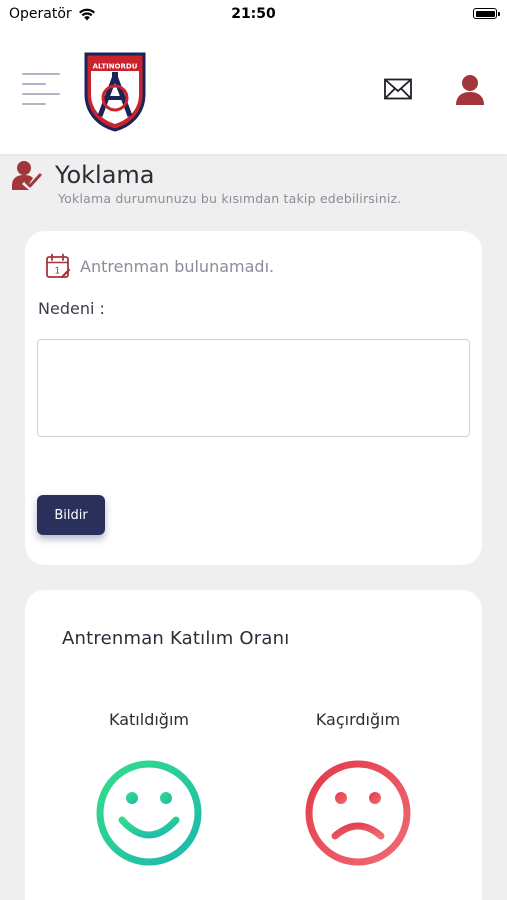 Image resolution: width=507 pixels, height=900 pixels. I want to click on user-check-icon, so click(27, 175).